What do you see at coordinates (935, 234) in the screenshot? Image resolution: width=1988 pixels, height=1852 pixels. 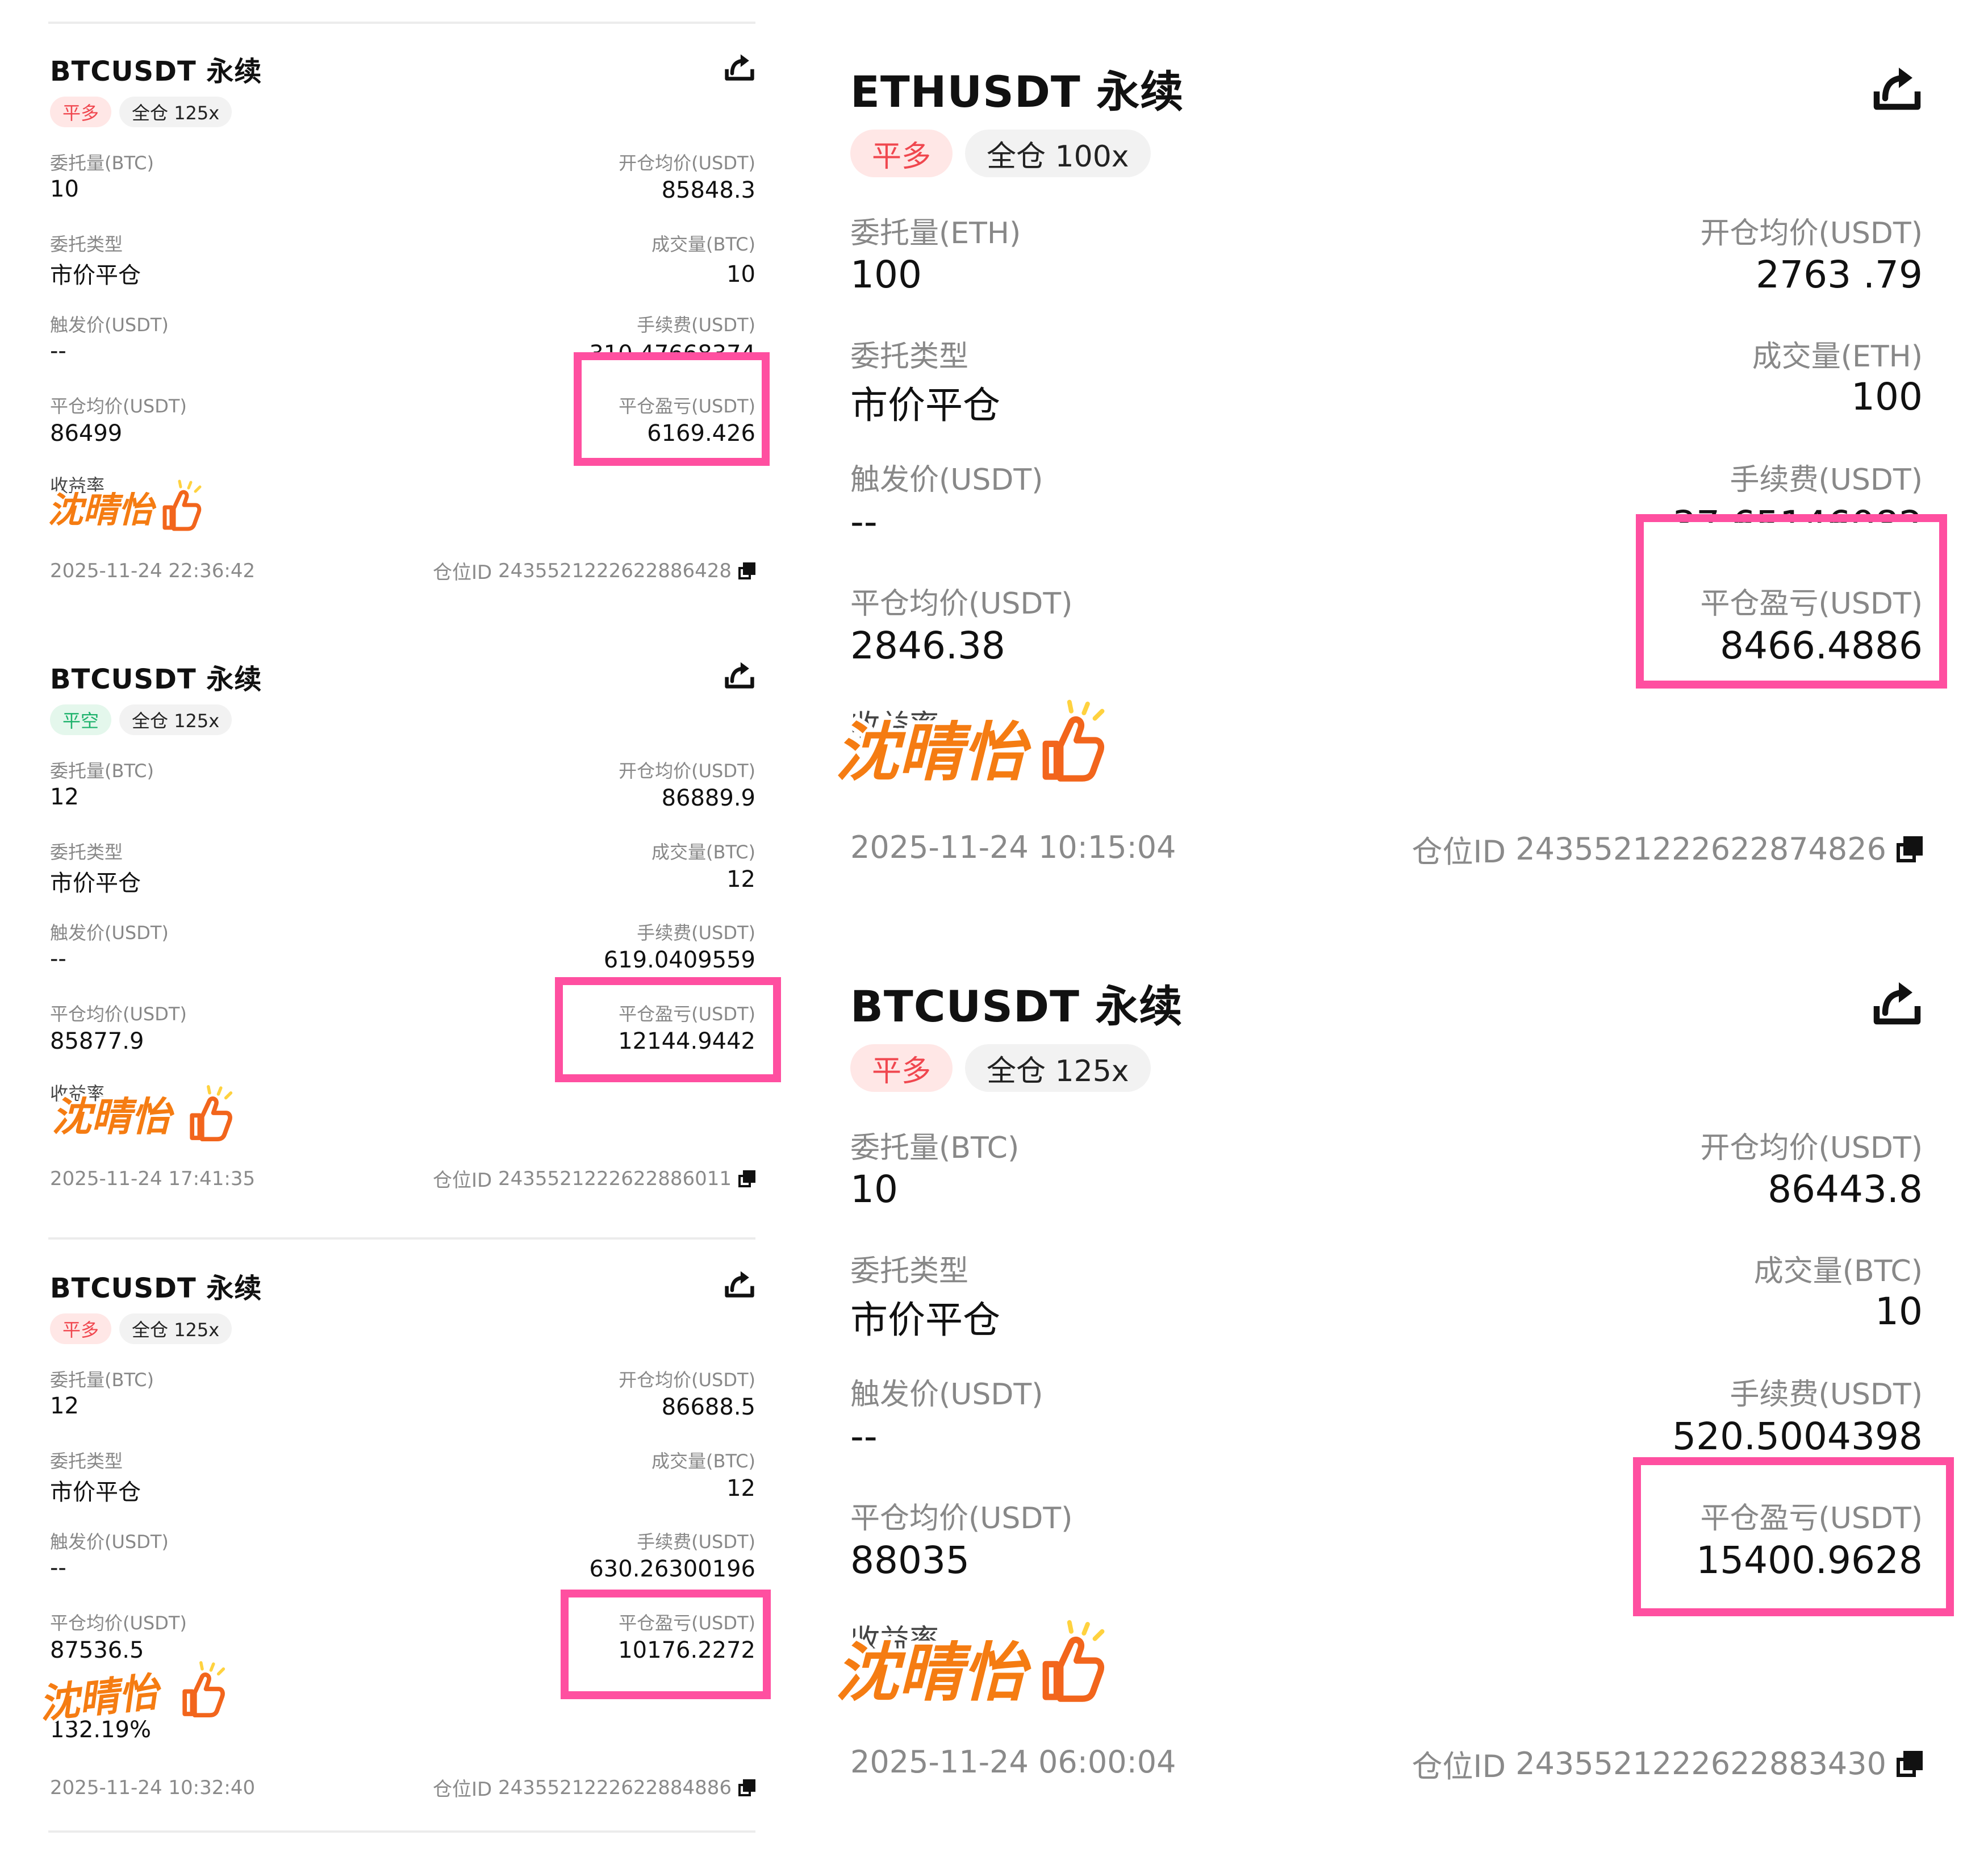 I see `order-qty-label: 委托量(ETH)` at bounding box center [935, 234].